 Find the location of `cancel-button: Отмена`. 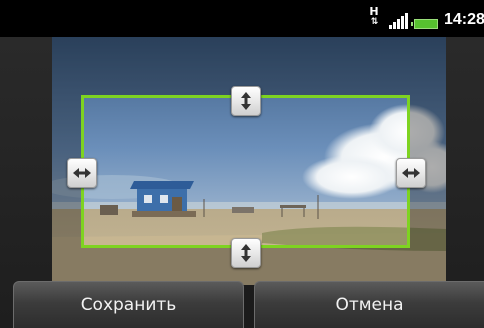

cancel-button: Отмена is located at coordinates (369, 304).